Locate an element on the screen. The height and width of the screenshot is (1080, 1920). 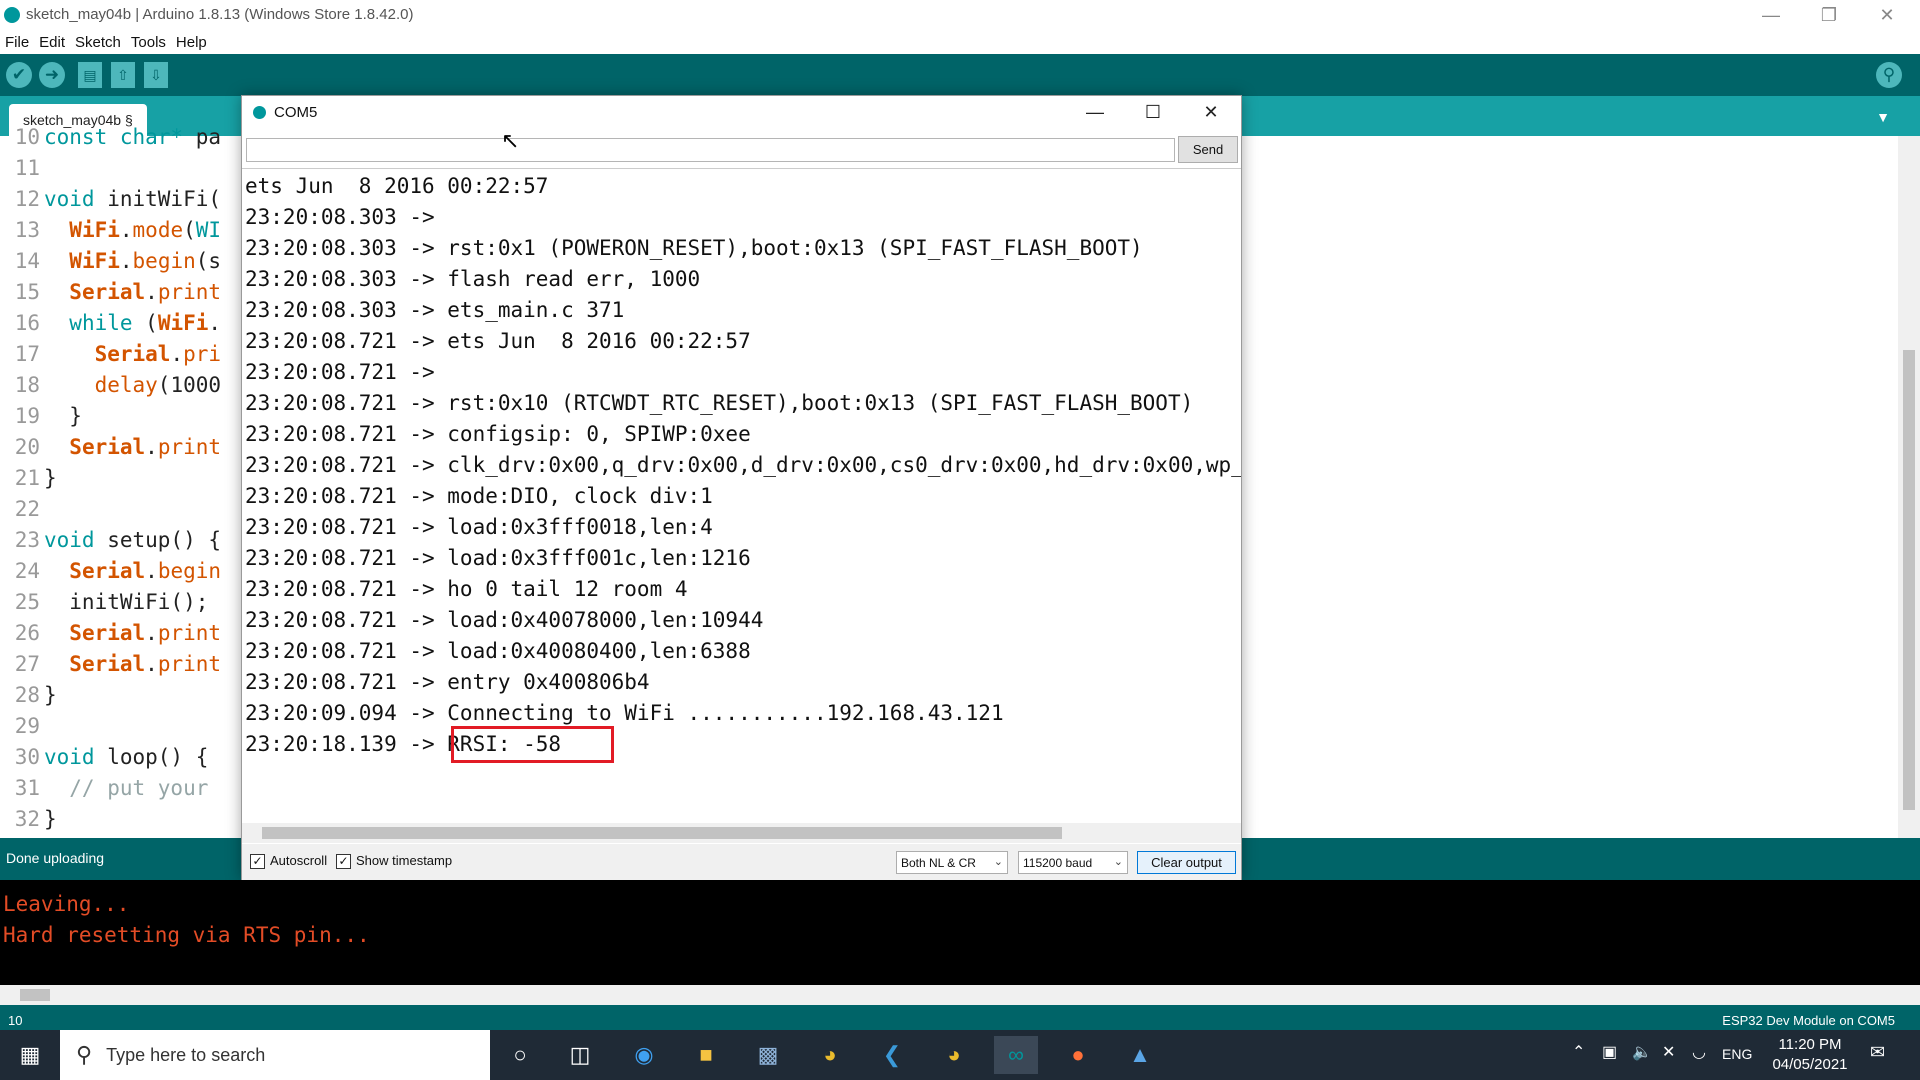
language-indicator: ENG is located at coordinates (1737, 1054).